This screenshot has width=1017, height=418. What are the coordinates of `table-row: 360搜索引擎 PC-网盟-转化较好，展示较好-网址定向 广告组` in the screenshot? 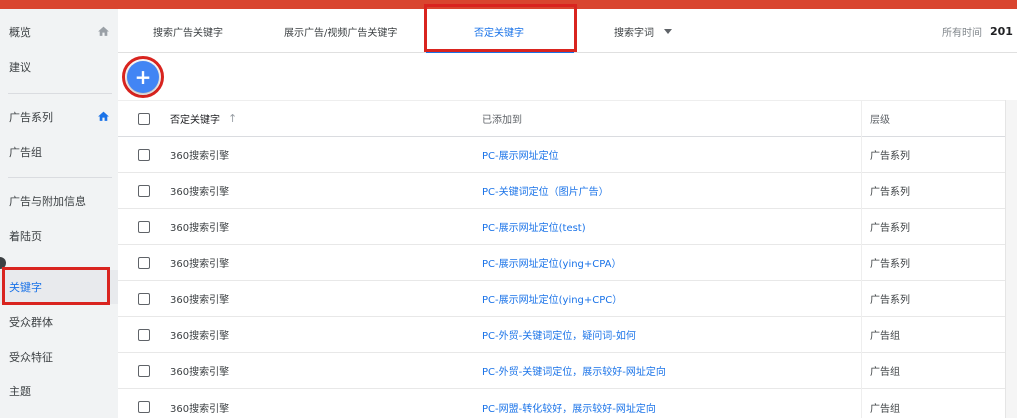 It's located at (567, 403).